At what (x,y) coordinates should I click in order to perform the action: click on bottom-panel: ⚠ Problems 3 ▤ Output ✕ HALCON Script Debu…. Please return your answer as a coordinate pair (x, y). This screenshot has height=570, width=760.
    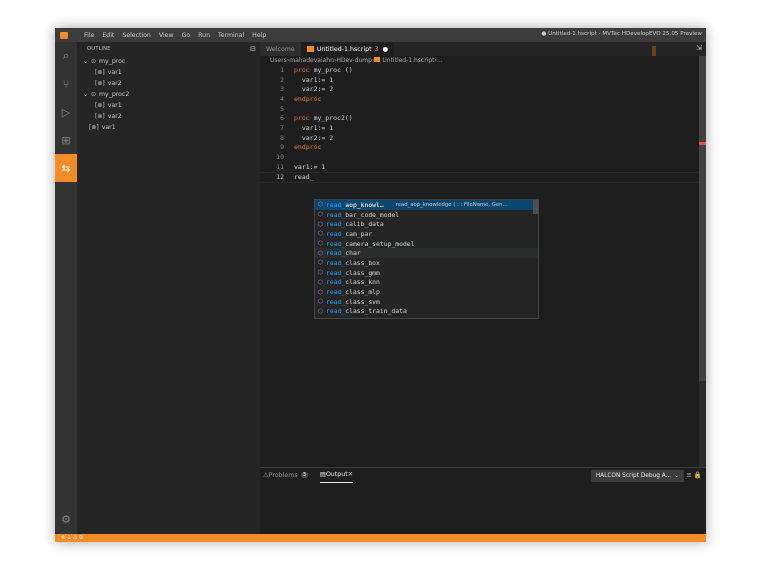
    Looking at the image, I should click on (483, 501).